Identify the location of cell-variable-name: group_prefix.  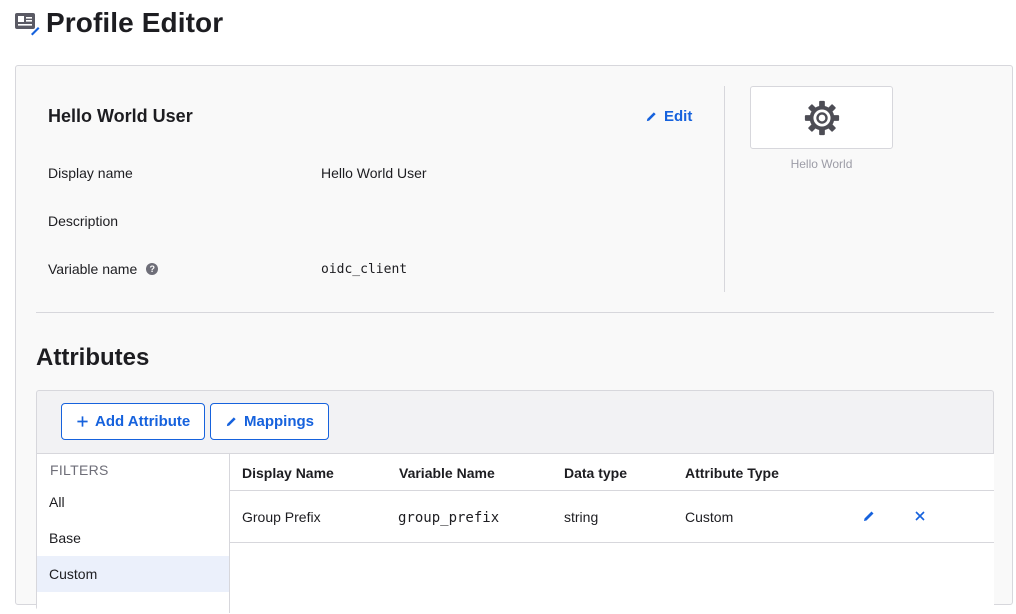
(449, 518).